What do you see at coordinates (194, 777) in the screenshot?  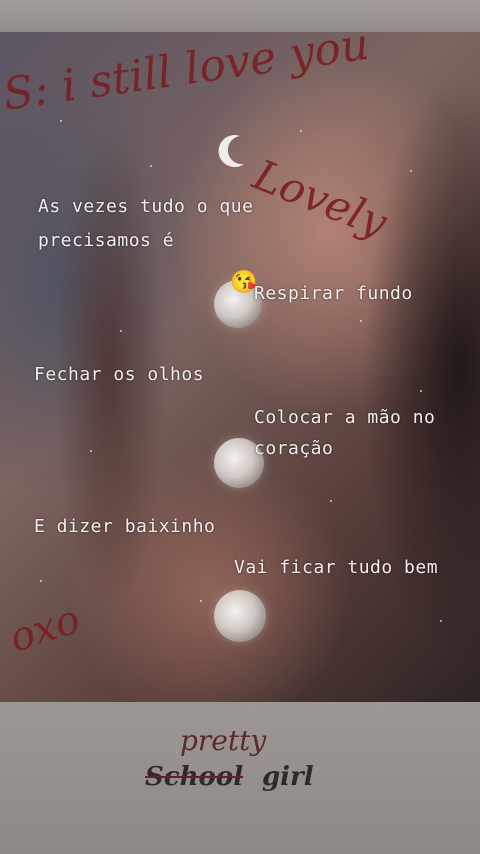 I see `brand-school: School` at bounding box center [194, 777].